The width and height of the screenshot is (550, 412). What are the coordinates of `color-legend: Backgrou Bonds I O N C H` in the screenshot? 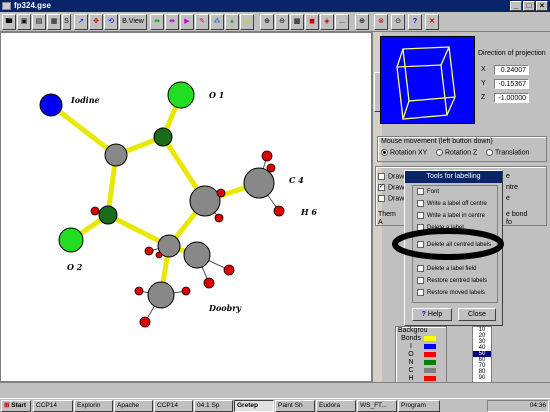 It's located at (421, 355).